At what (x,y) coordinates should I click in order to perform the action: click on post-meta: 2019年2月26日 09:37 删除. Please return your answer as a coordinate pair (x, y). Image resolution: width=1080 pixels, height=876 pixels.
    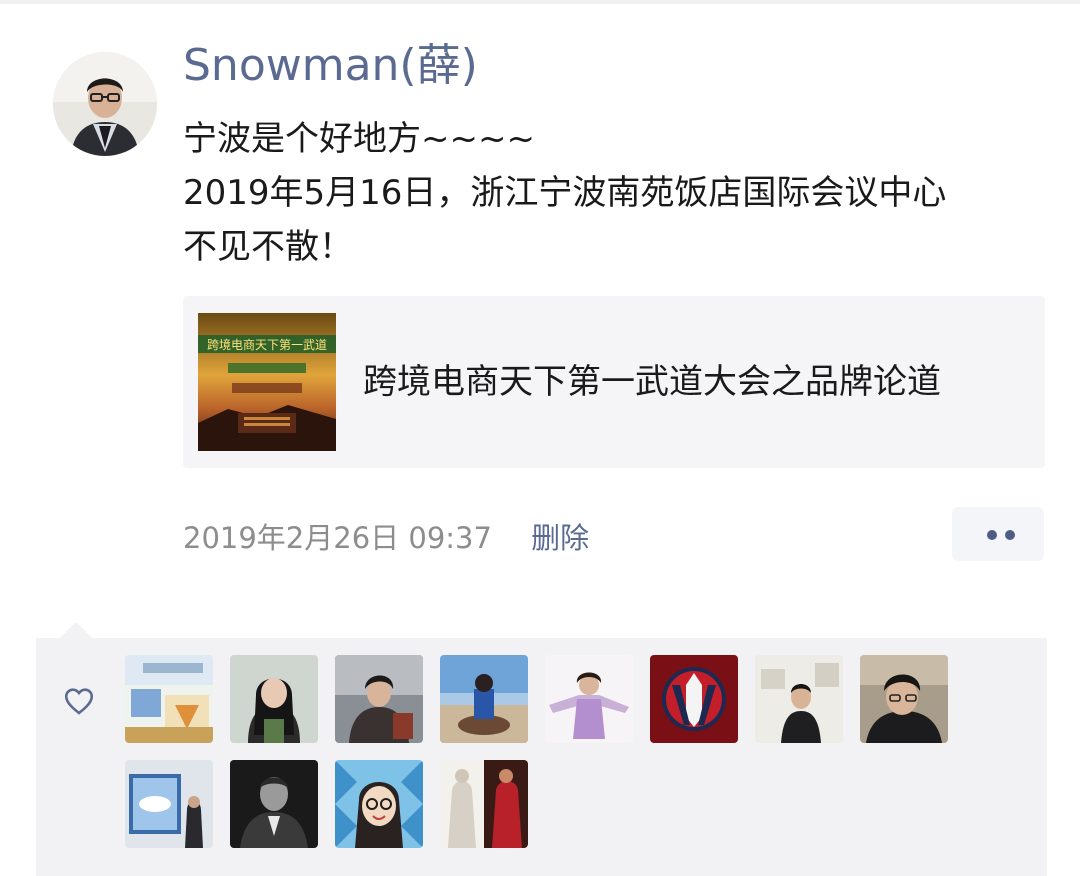
    Looking at the image, I should click on (386, 538).